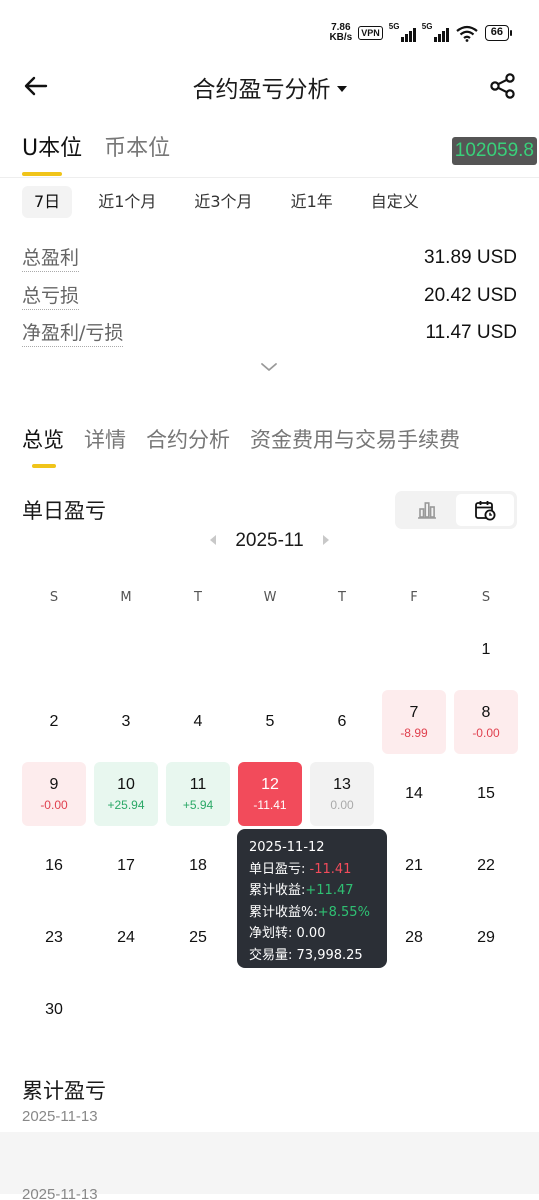  I want to click on calendar-cell: 28, so click(414, 938).